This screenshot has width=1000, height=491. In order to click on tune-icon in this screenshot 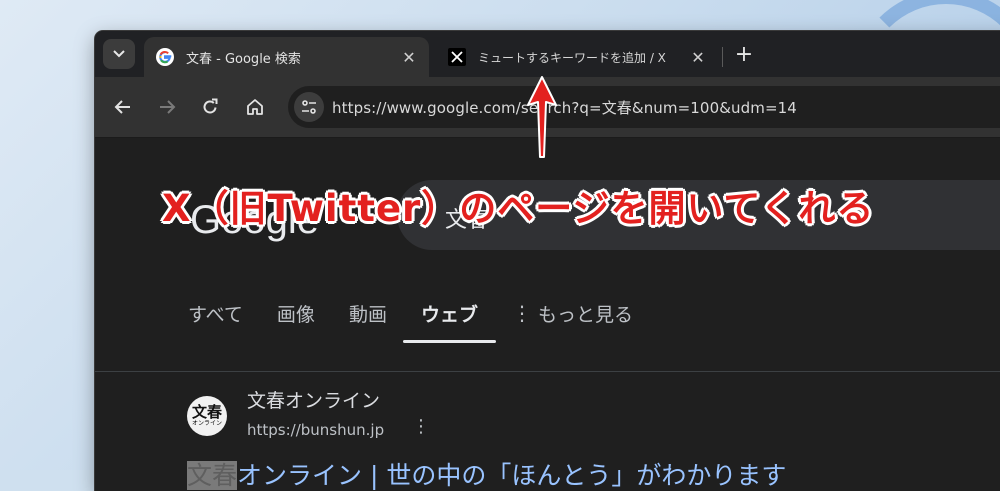, I will do `click(309, 107)`.